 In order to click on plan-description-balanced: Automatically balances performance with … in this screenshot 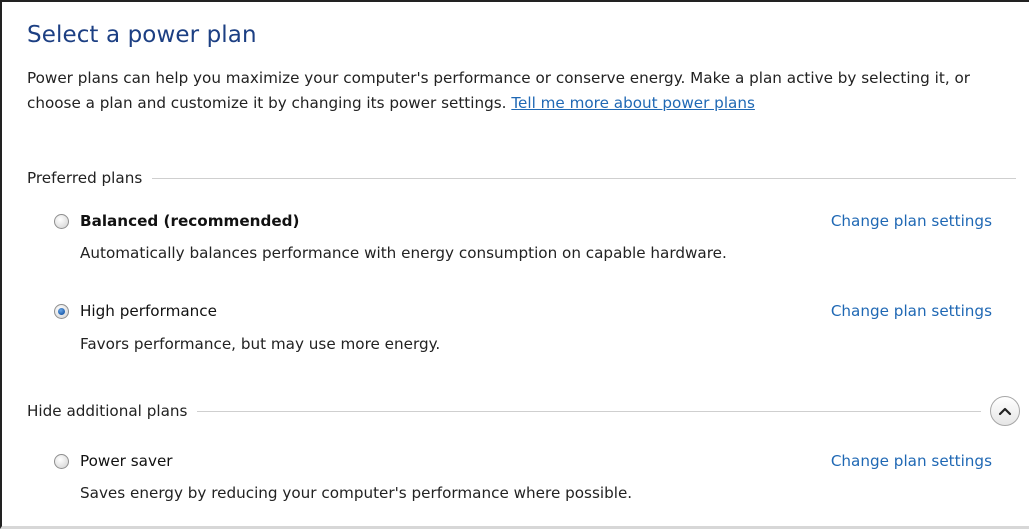, I will do `click(403, 253)`.